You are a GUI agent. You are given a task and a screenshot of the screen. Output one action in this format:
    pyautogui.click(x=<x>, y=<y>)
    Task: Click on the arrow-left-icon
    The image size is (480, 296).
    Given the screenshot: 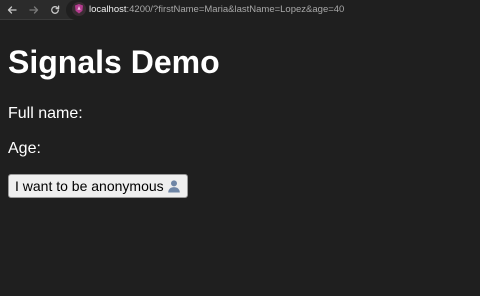 What is the action you would take?
    pyautogui.click(x=12, y=10)
    